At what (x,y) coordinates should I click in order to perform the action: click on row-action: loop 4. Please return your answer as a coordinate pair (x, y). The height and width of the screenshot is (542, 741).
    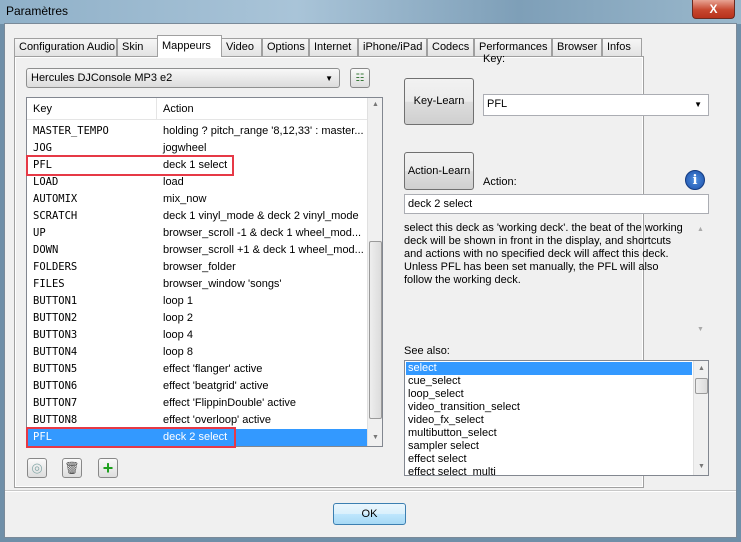
    Looking at the image, I should click on (178, 335).